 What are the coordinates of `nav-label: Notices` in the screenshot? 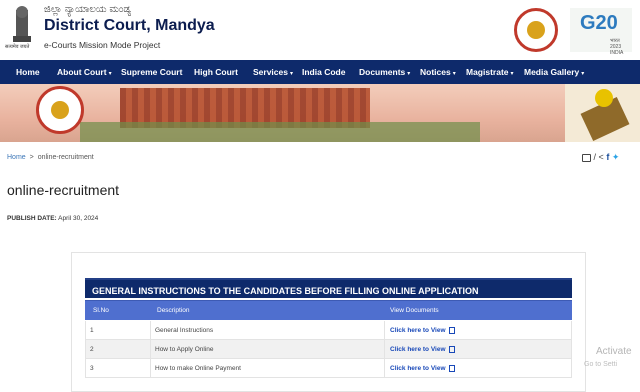 It's located at (435, 72).